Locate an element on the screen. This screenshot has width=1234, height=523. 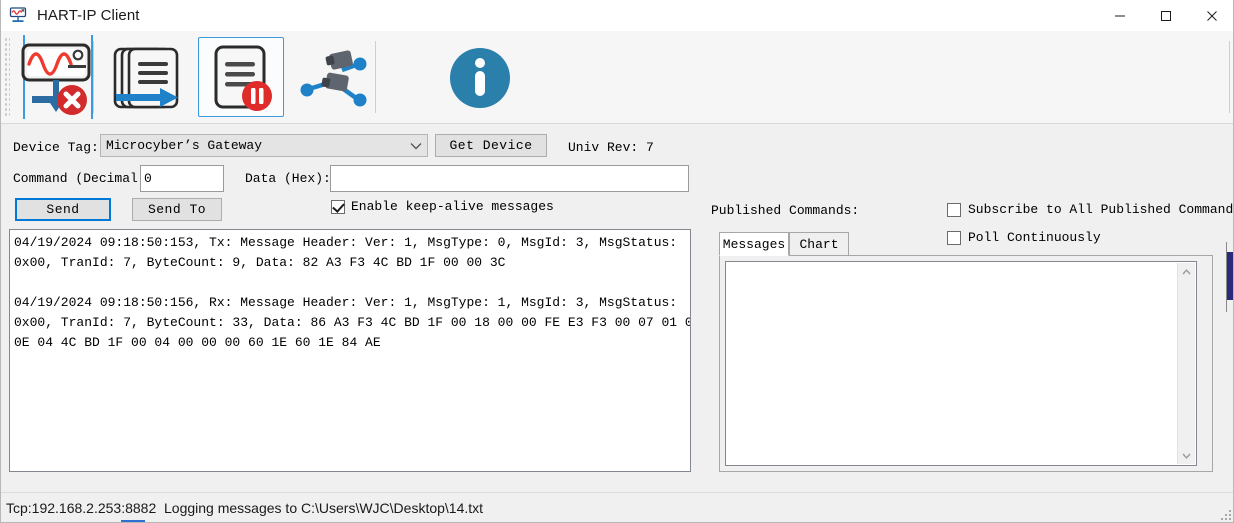
device-tag-value: Microcyber’s Gateway is located at coordinates (184, 145).